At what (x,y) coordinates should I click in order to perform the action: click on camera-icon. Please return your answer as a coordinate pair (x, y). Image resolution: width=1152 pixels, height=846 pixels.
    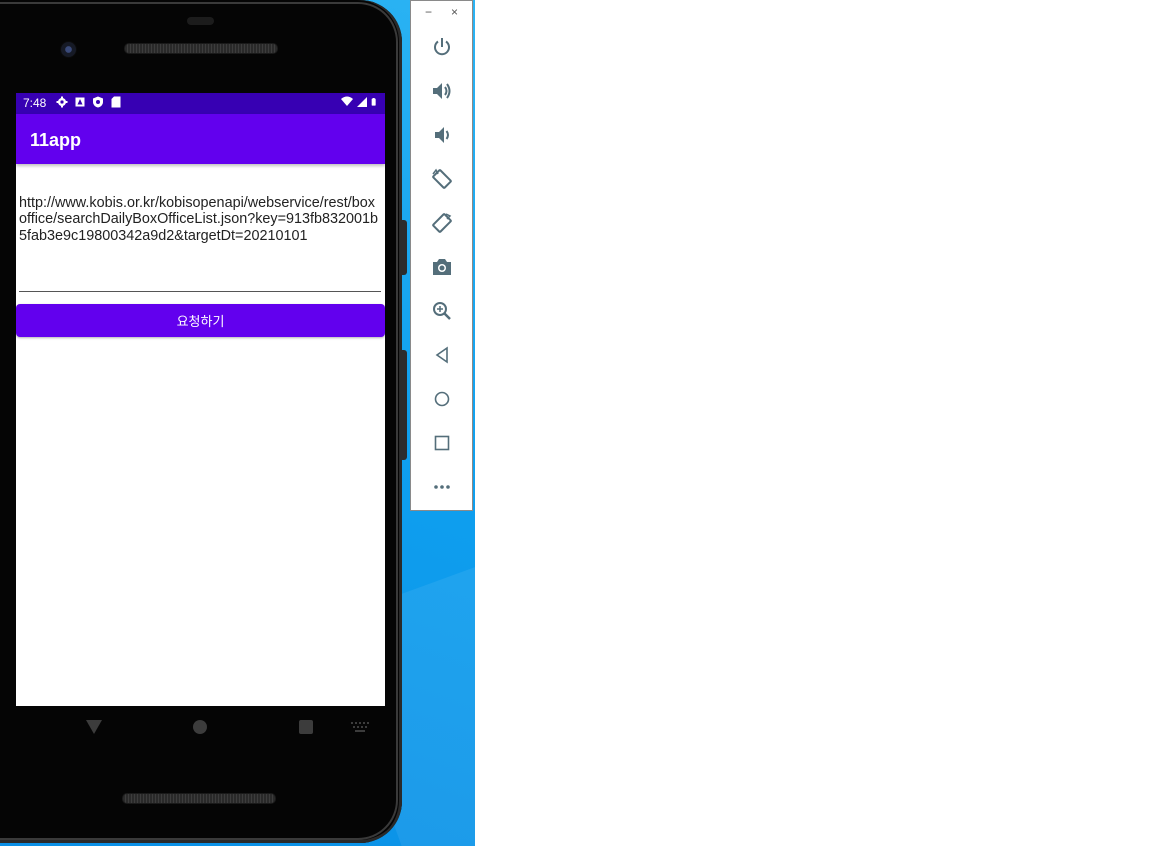
    Looking at the image, I should click on (442, 267).